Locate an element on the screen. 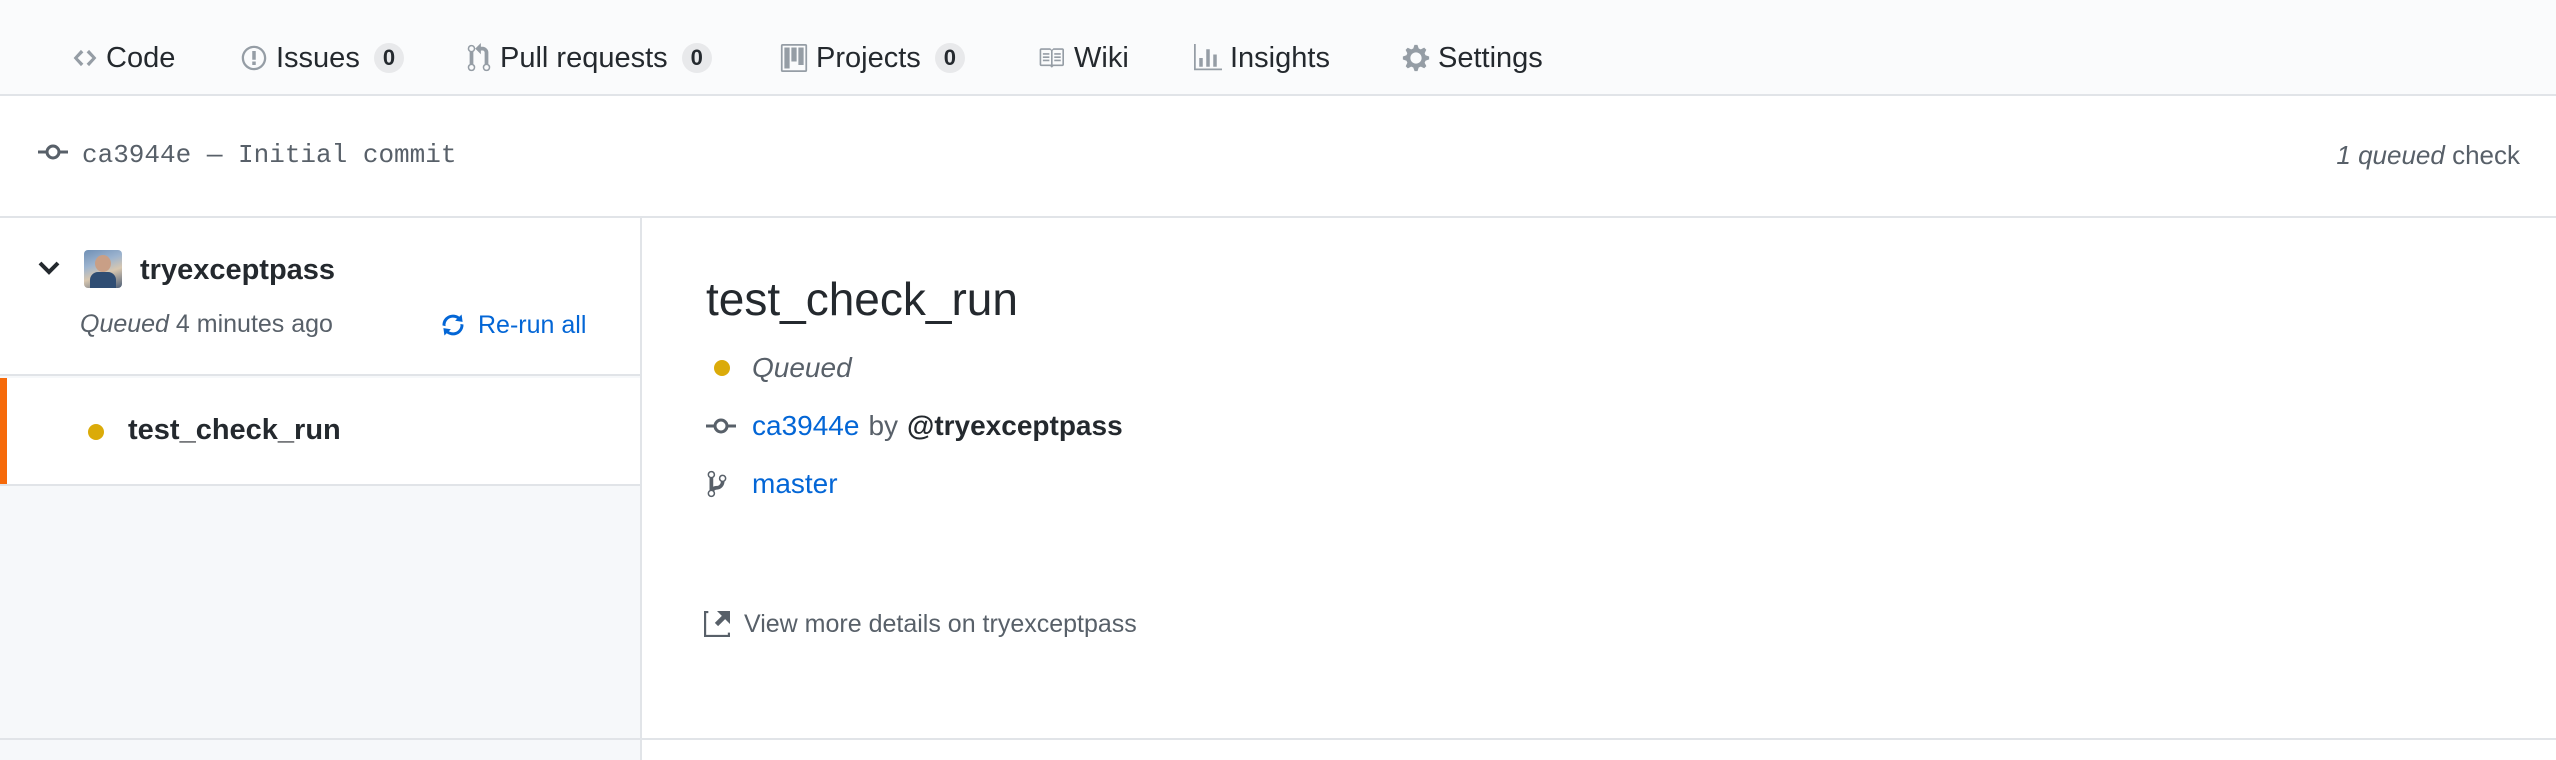 The image size is (2556, 760). tab-wiki: Wiki is located at coordinates (1082, 58).